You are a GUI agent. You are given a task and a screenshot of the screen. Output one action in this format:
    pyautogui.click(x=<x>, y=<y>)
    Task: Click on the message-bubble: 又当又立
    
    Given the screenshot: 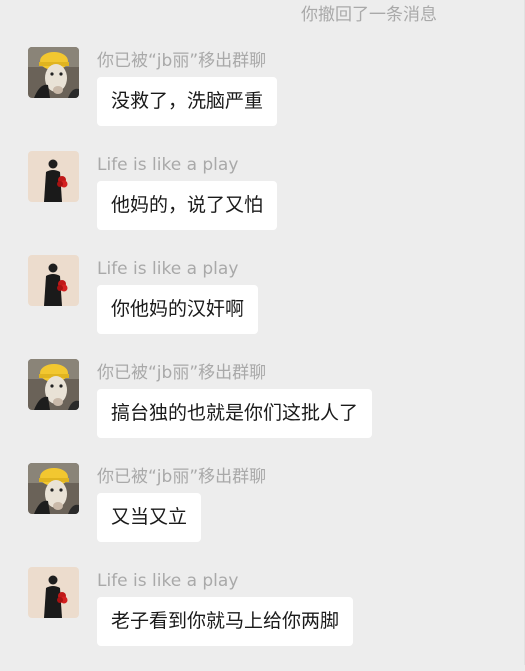 What is the action you would take?
    pyautogui.click(x=149, y=517)
    